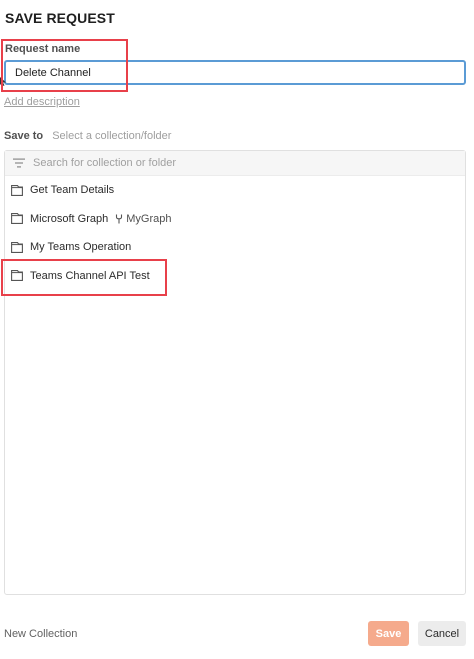 Image resolution: width=474 pixels, height=659 pixels. Describe the element at coordinates (235, 72) in the screenshot. I see `request-name-input` at that location.